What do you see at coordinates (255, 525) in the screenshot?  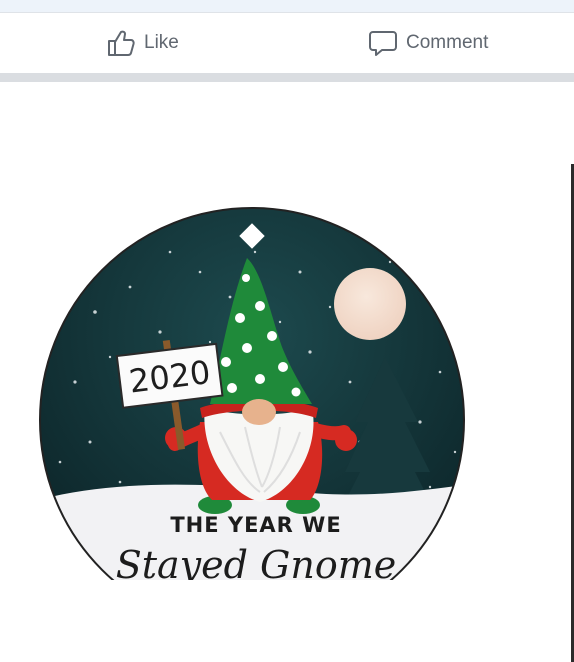 I see `caption-line1: THE YEAR WE` at bounding box center [255, 525].